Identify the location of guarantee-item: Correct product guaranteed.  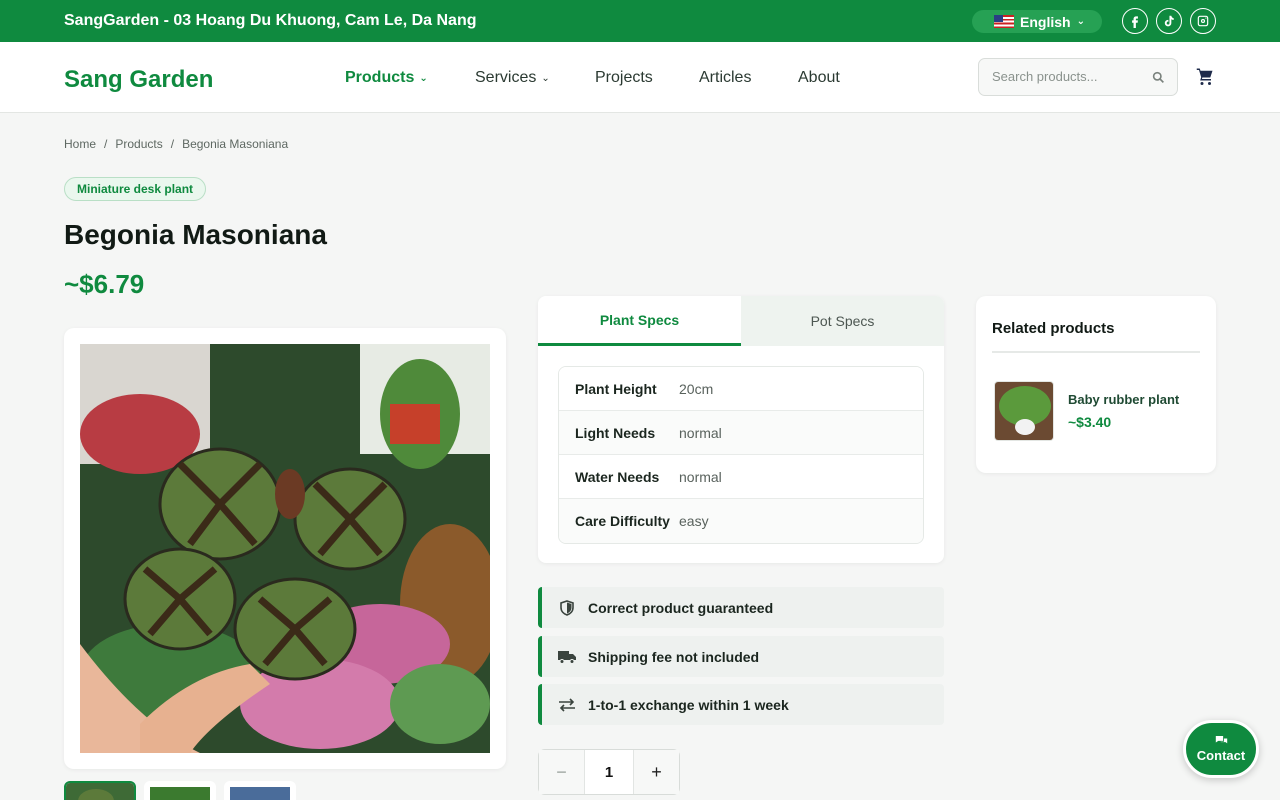
(741, 607).